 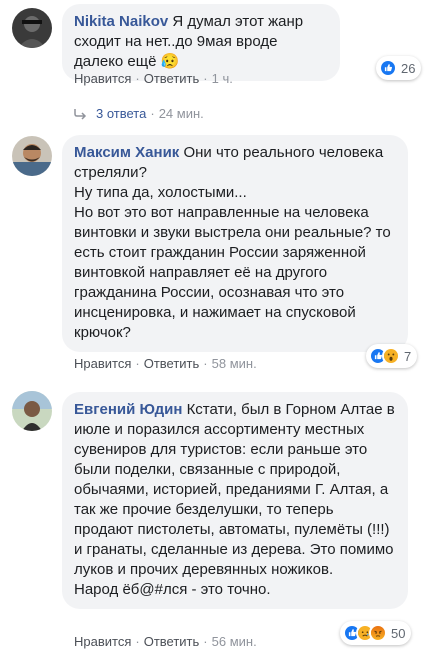 What do you see at coordinates (234, 363) in the screenshot?
I see `comment-timestamp: 58 мин.` at bounding box center [234, 363].